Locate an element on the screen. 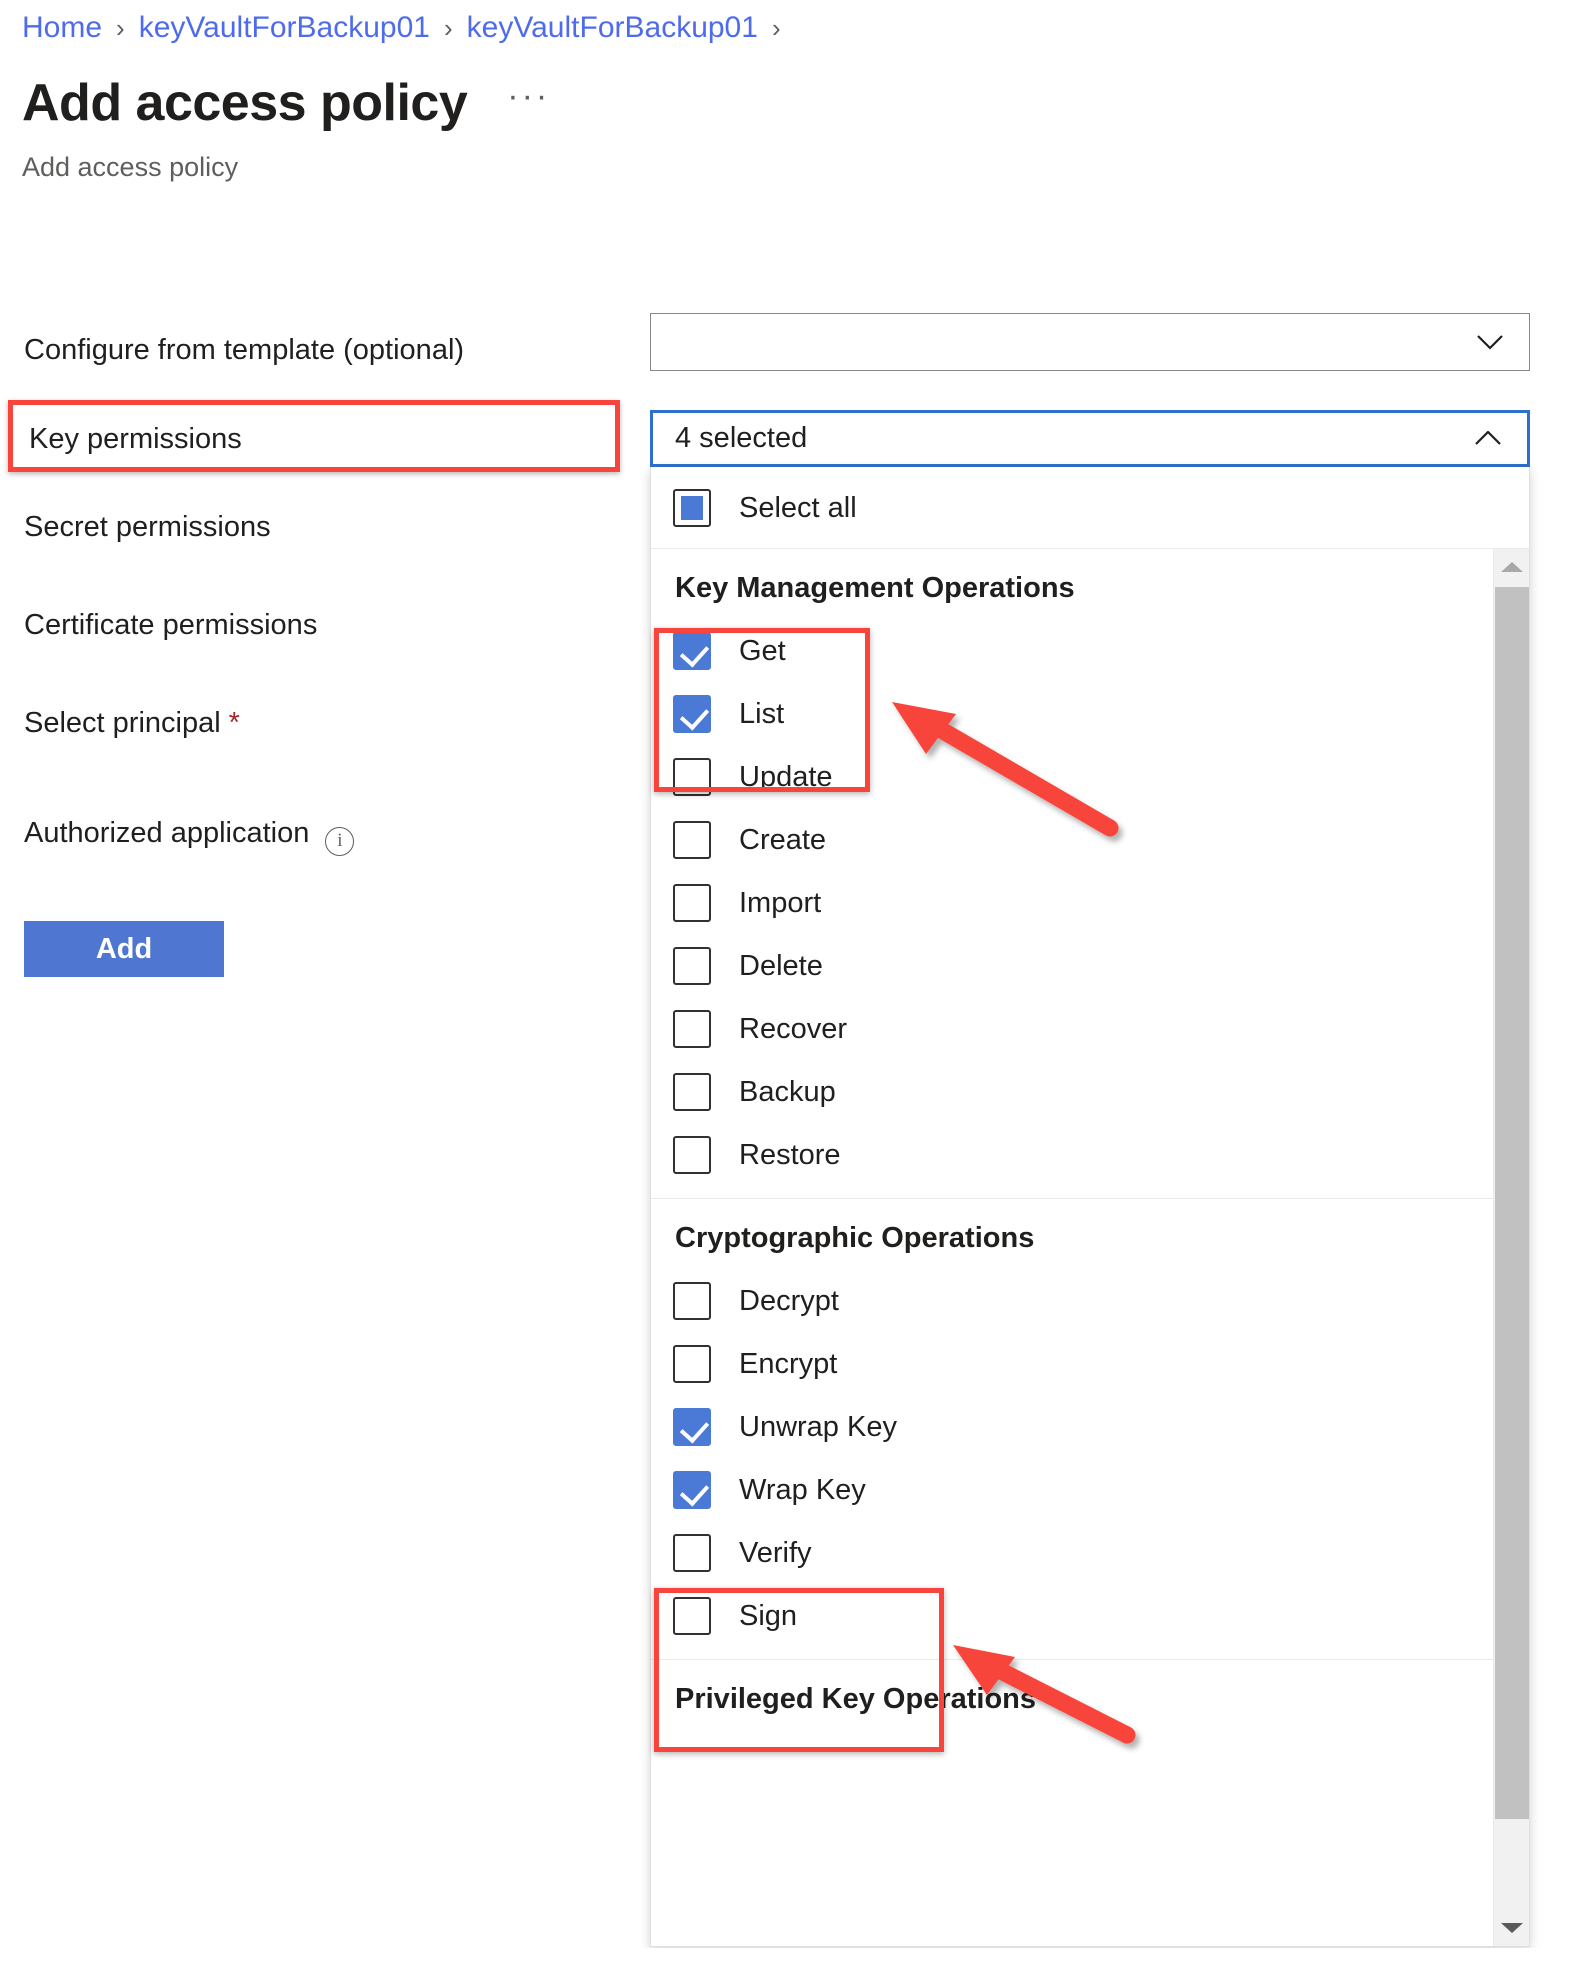  add-button: Add is located at coordinates (124, 949).